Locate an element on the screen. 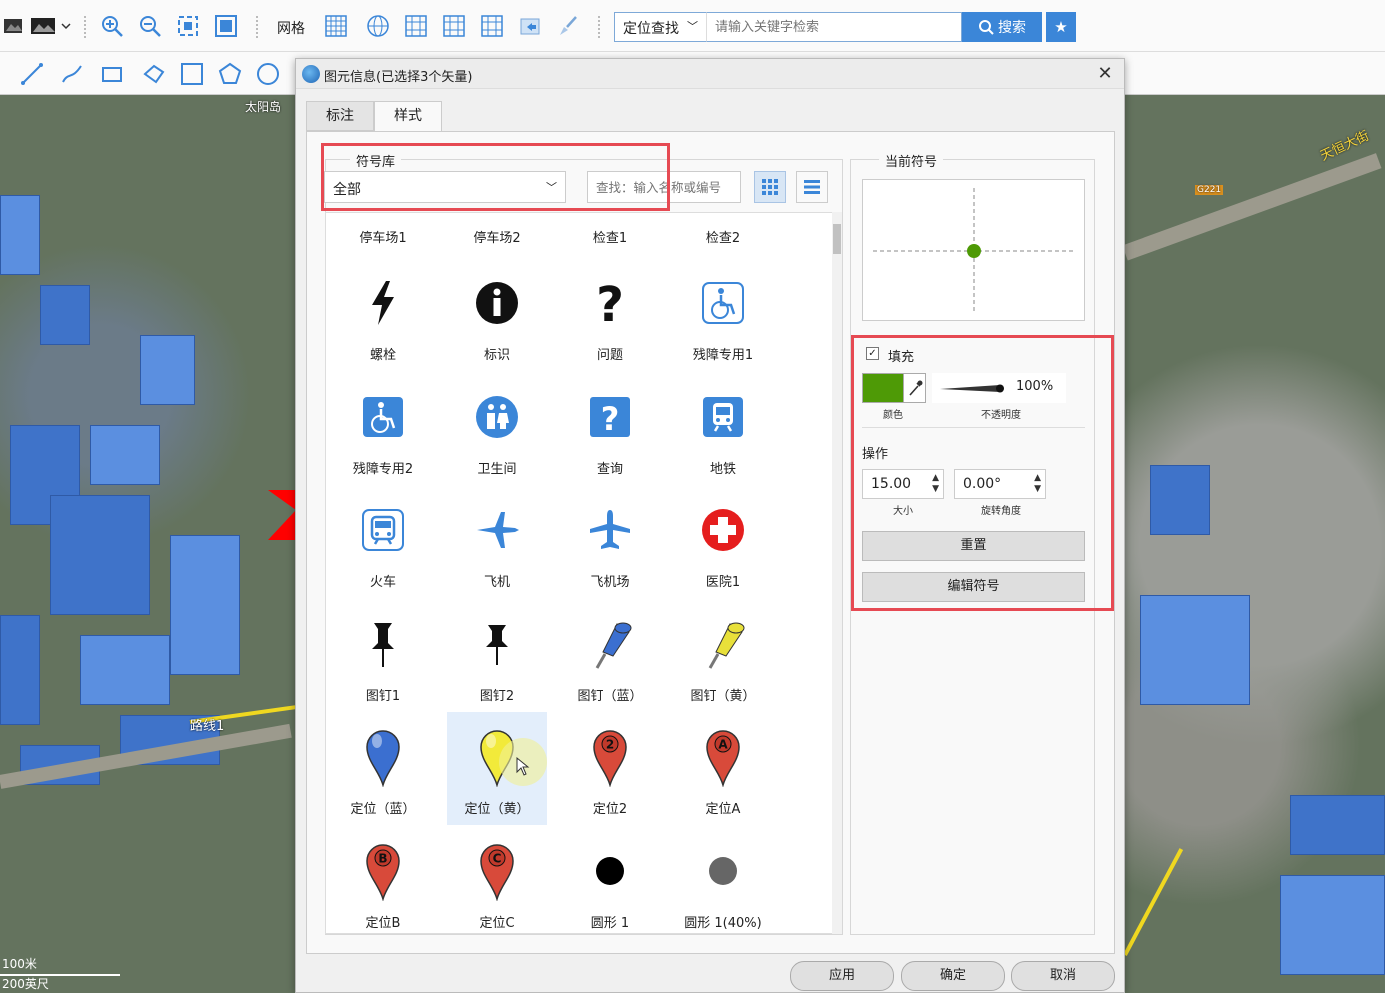  close-icon: ✕ is located at coordinates (1105, 74).